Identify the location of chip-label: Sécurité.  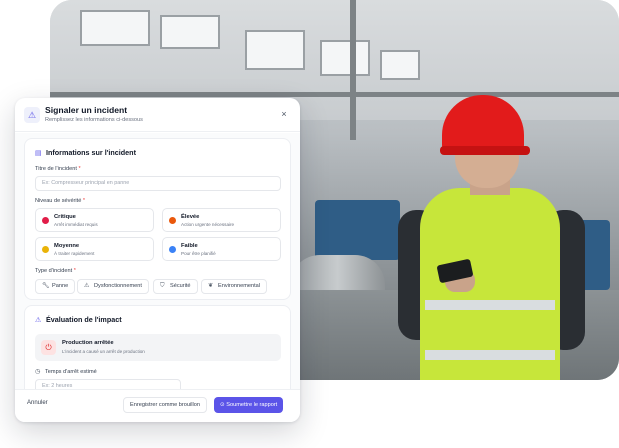
(180, 286).